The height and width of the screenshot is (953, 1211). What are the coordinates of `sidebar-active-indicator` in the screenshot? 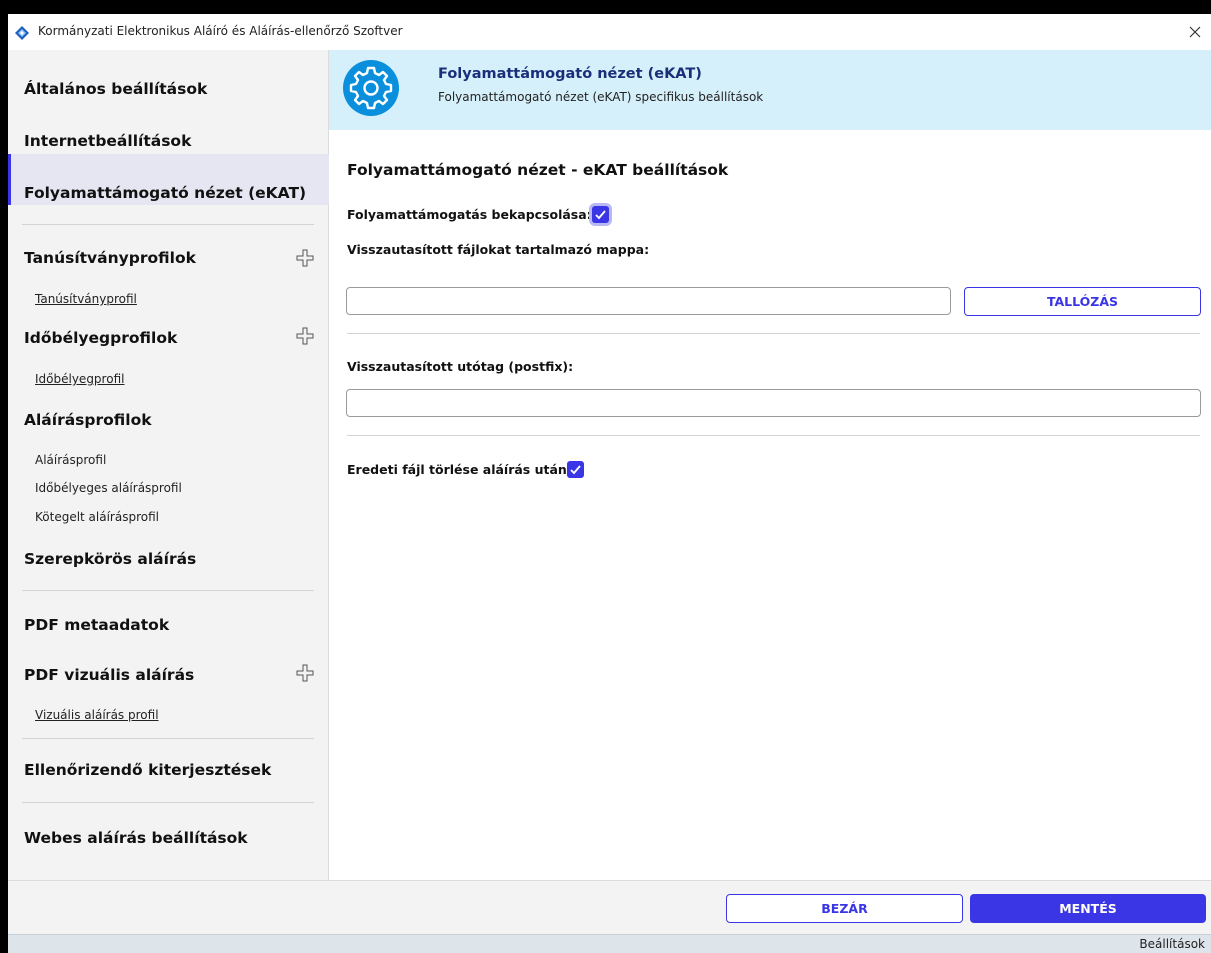 It's located at (9, 179).